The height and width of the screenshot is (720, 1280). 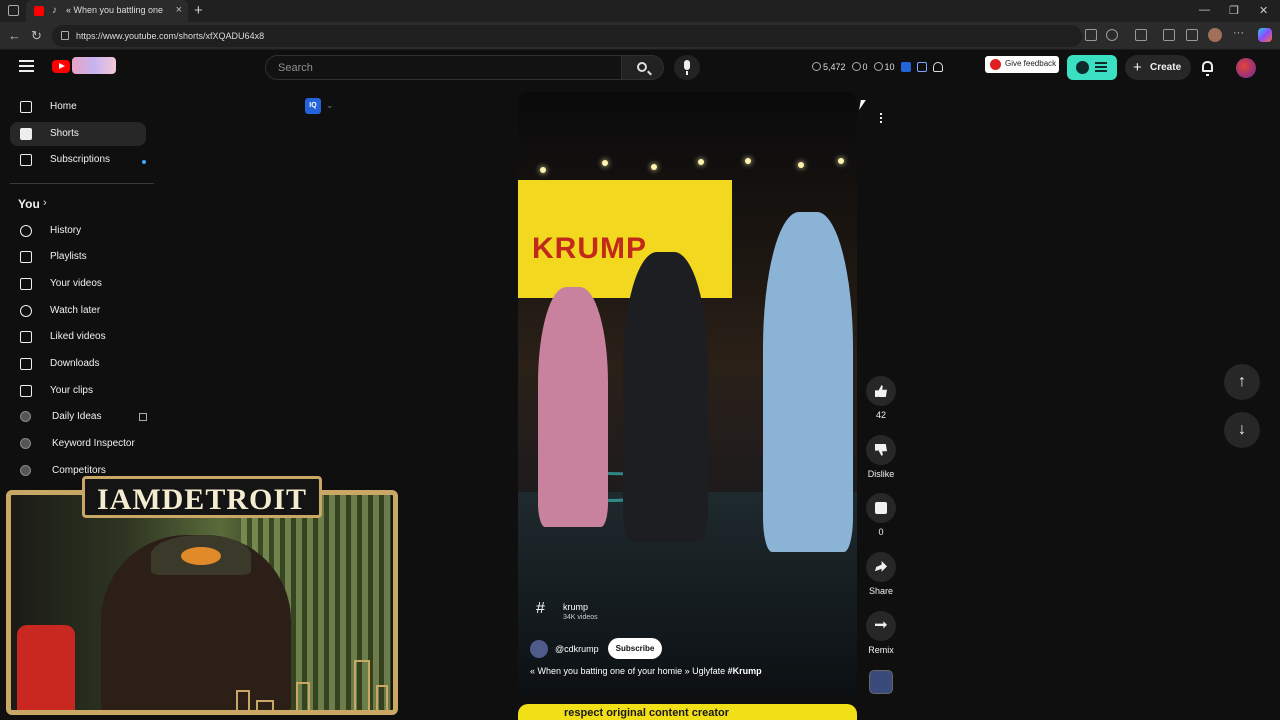 I want to click on menu-icon, so click(x=26, y=66).